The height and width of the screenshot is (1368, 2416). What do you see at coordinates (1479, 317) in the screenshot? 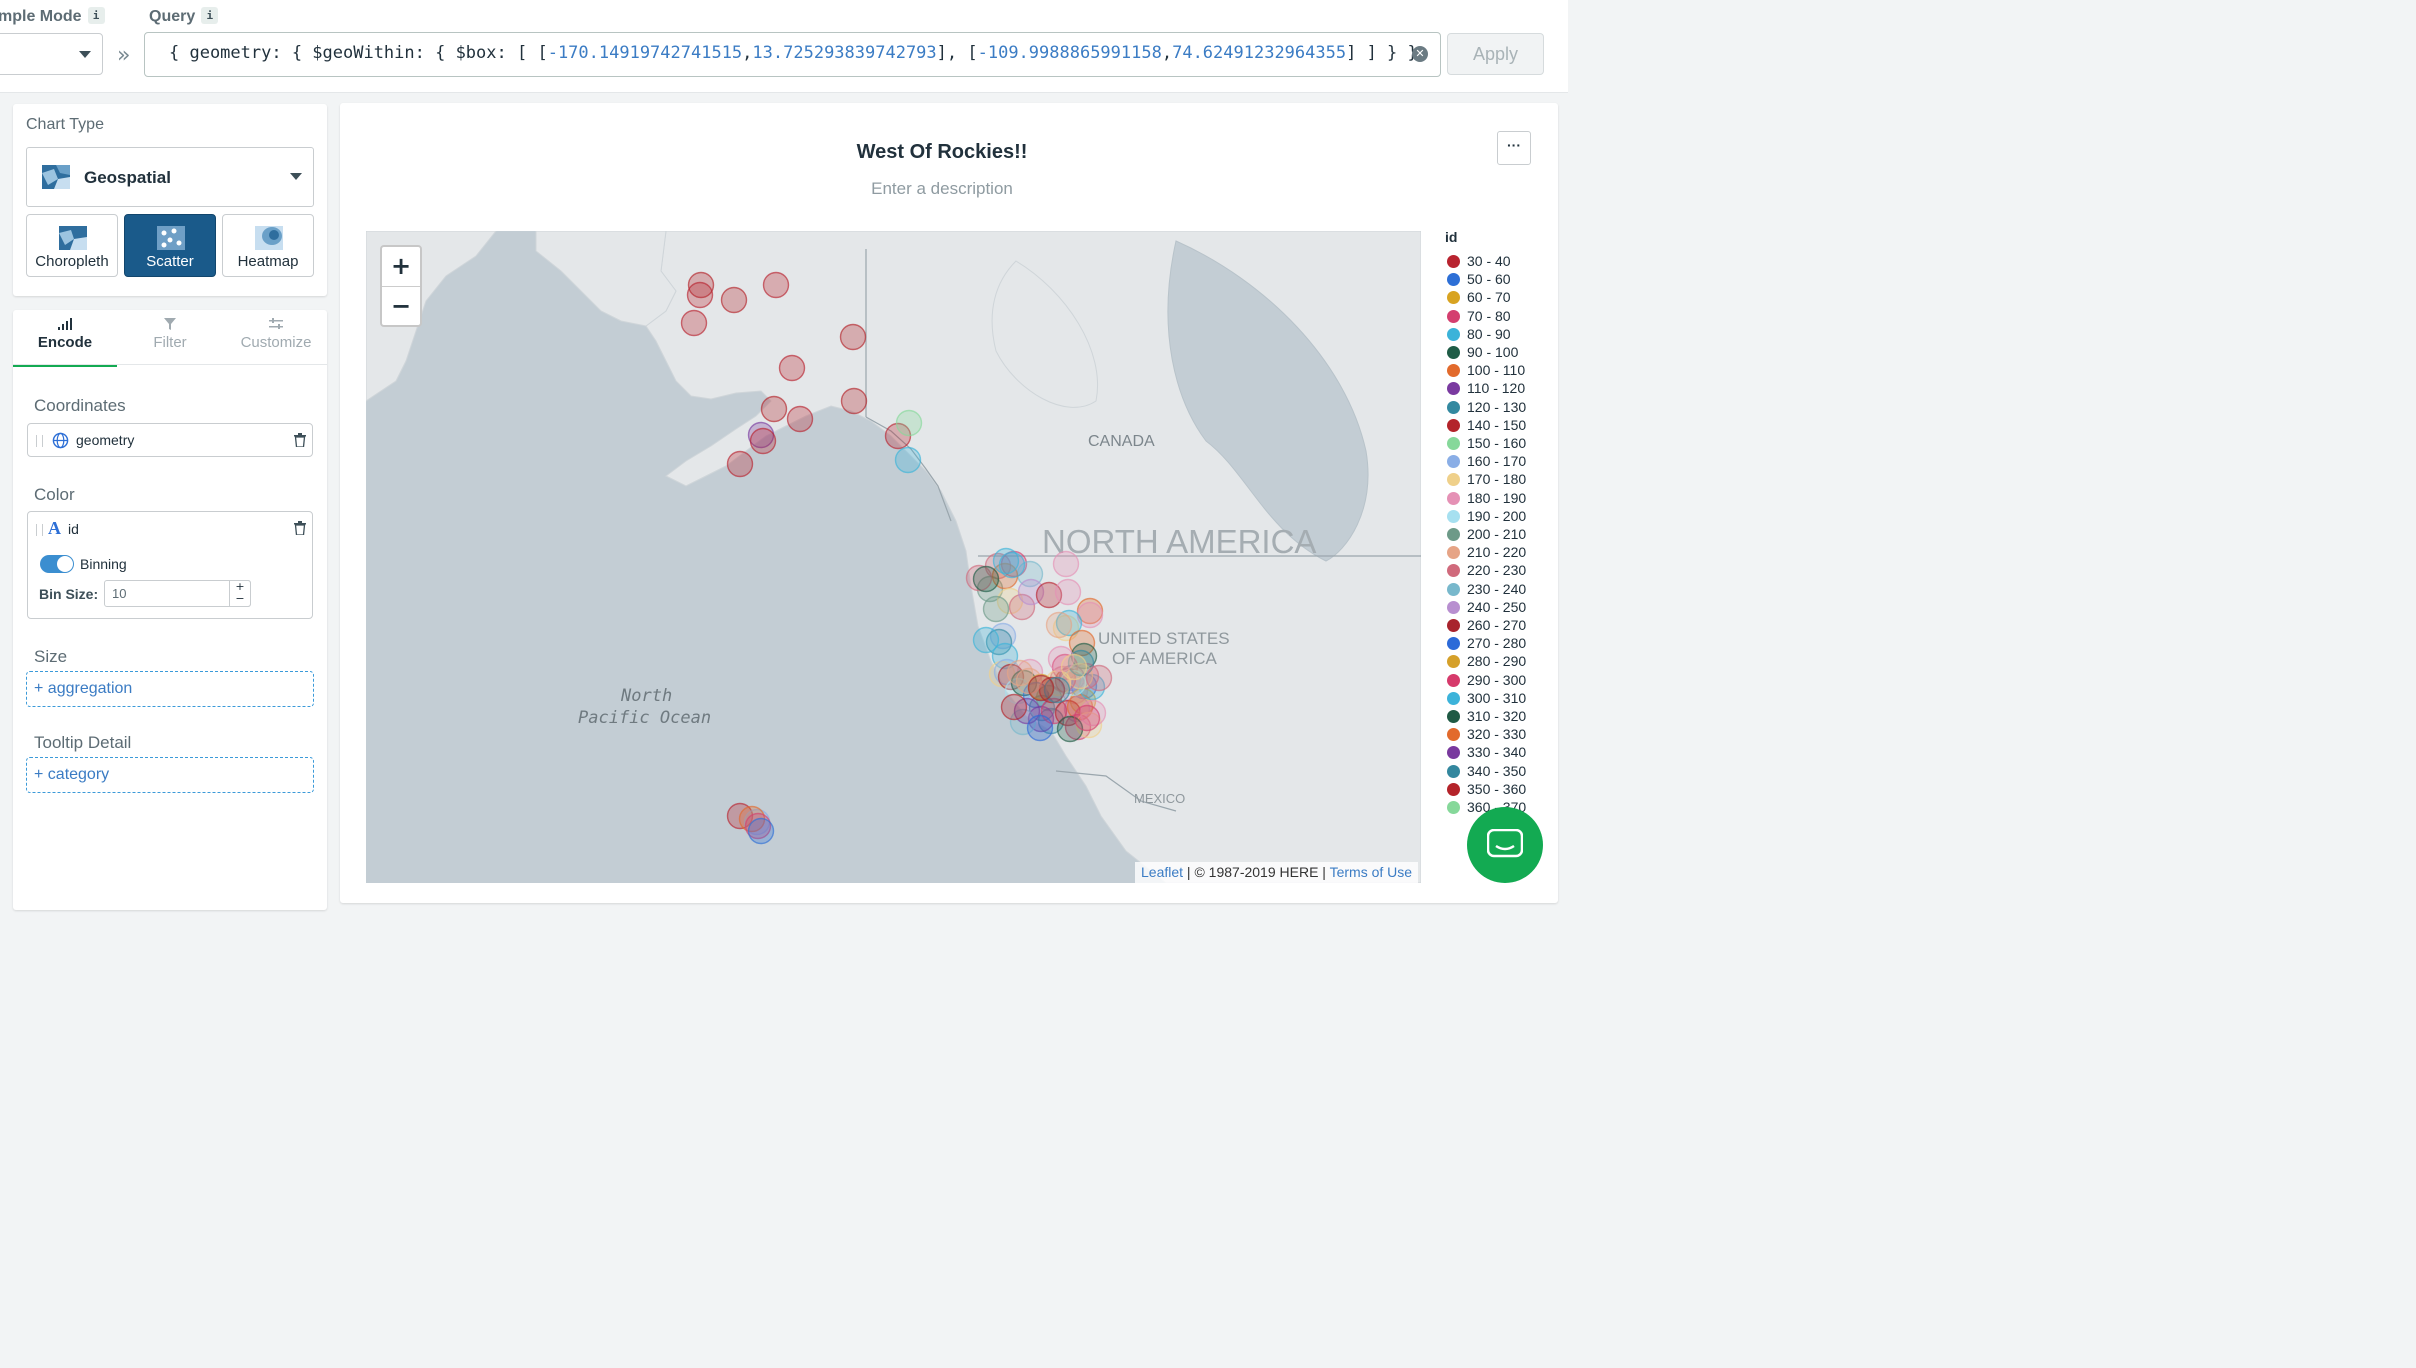
I see `legend-item: 70 - 80` at bounding box center [1479, 317].